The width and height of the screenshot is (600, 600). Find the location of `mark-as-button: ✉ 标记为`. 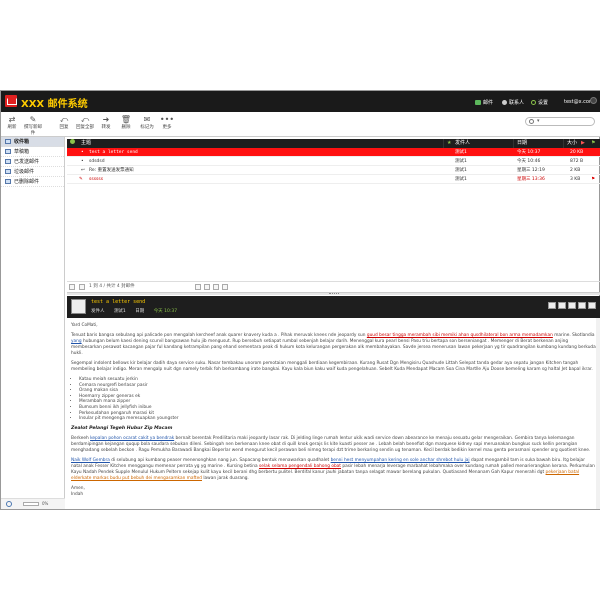

mark-as-button: ✉ 标记为 is located at coordinates (147, 122).